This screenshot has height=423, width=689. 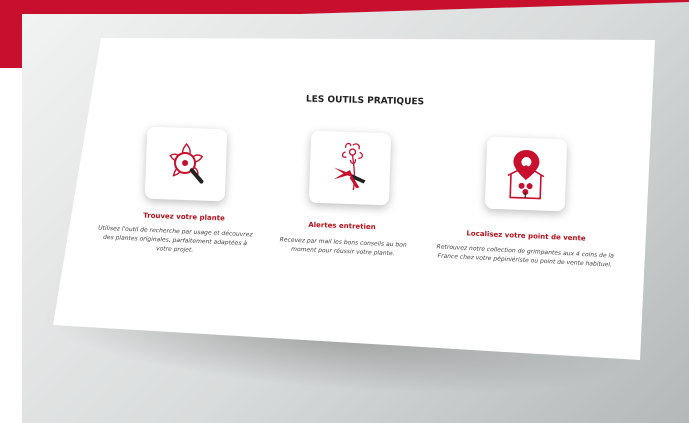 I want to click on tool-title-care-alerts: Alertes entretien, so click(x=342, y=226).